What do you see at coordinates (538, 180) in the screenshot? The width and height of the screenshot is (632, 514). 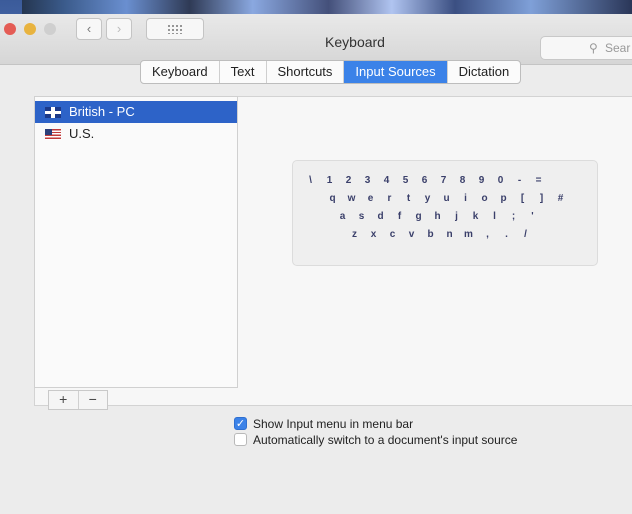 I see `keyboard-key: =` at bounding box center [538, 180].